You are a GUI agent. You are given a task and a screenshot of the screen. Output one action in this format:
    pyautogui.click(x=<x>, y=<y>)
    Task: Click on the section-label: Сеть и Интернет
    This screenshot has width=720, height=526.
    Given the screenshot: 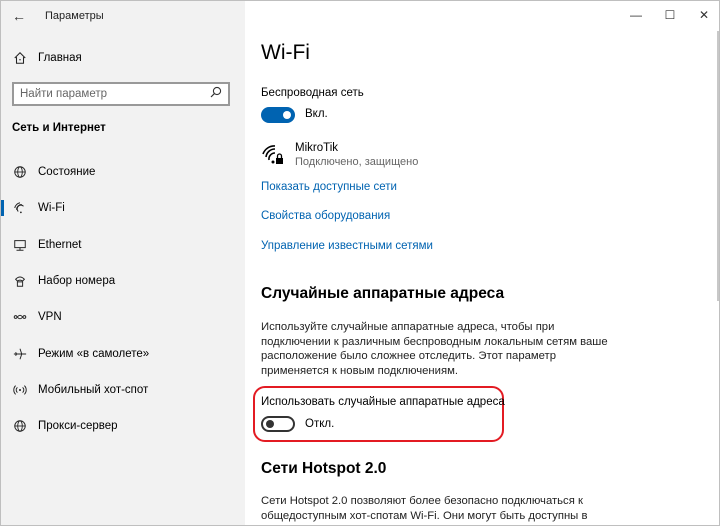 What is the action you would take?
    pyautogui.click(x=59, y=128)
    